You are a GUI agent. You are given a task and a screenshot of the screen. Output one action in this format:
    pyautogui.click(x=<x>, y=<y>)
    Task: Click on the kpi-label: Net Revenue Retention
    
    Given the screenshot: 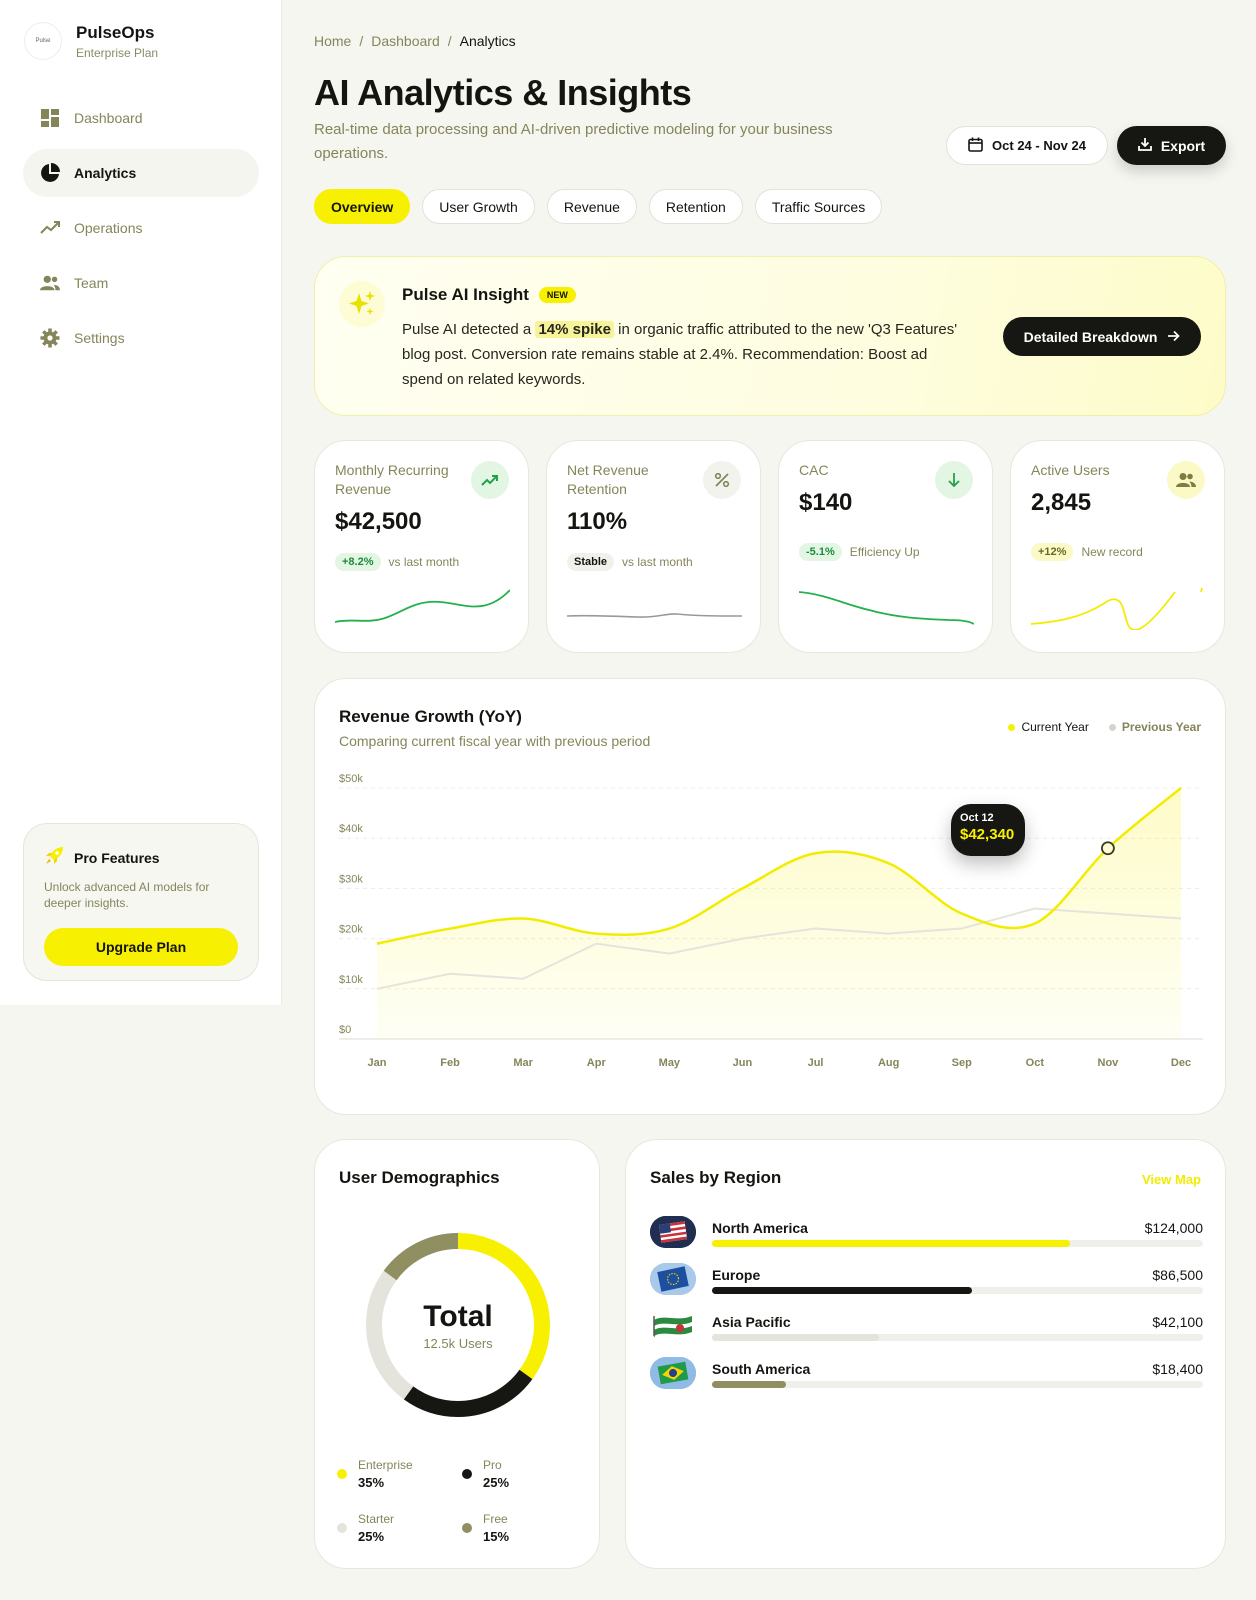 What is the action you would take?
    pyautogui.click(x=608, y=479)
    